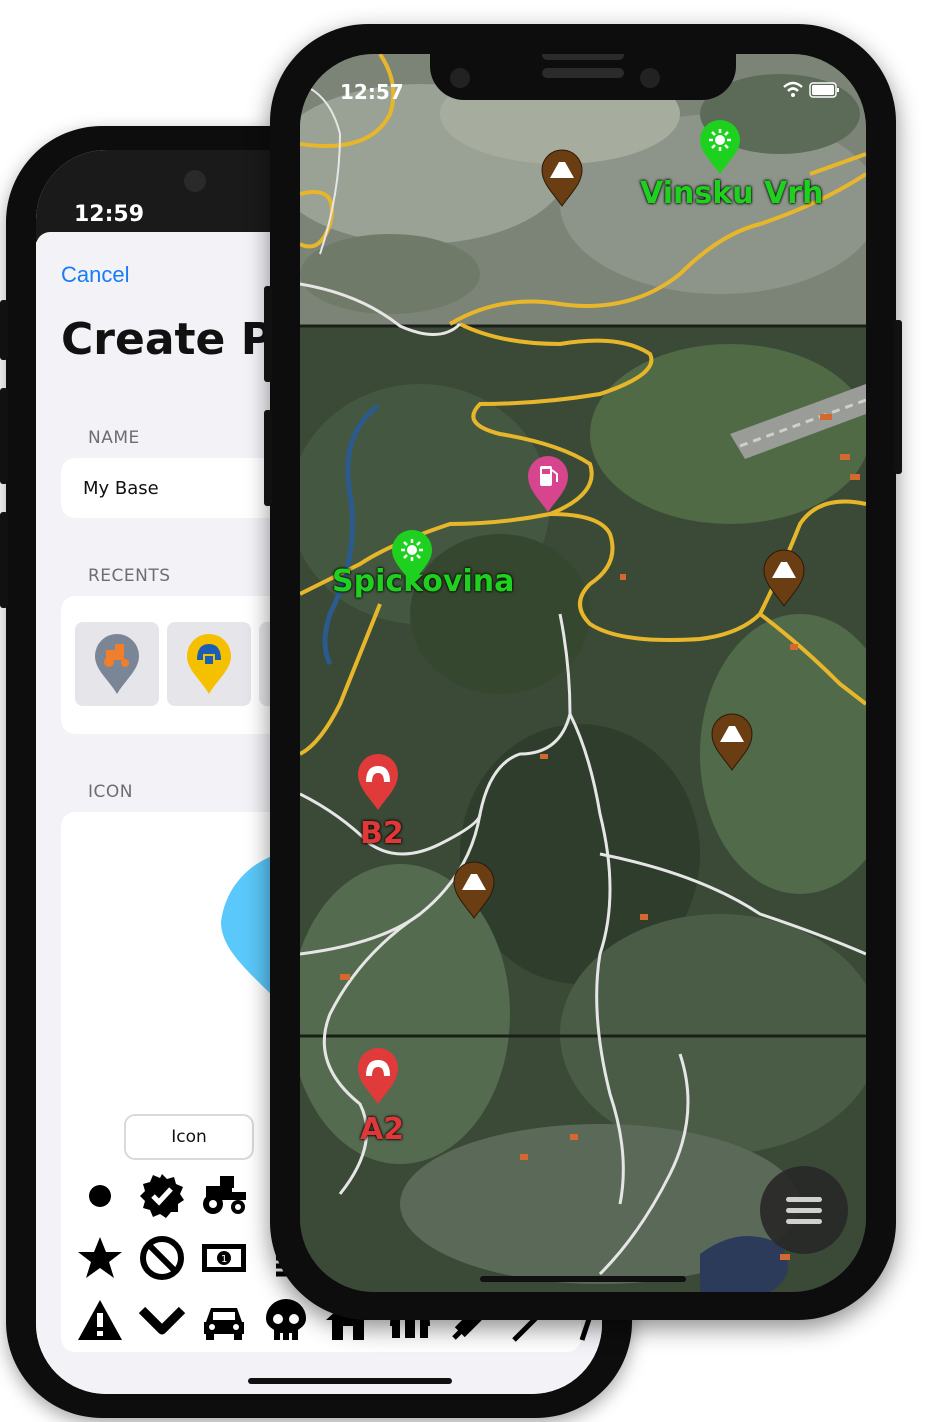 This screenshot has width=934, height=1422. I want to click on recent-pin-tractor, so click(117, 664).